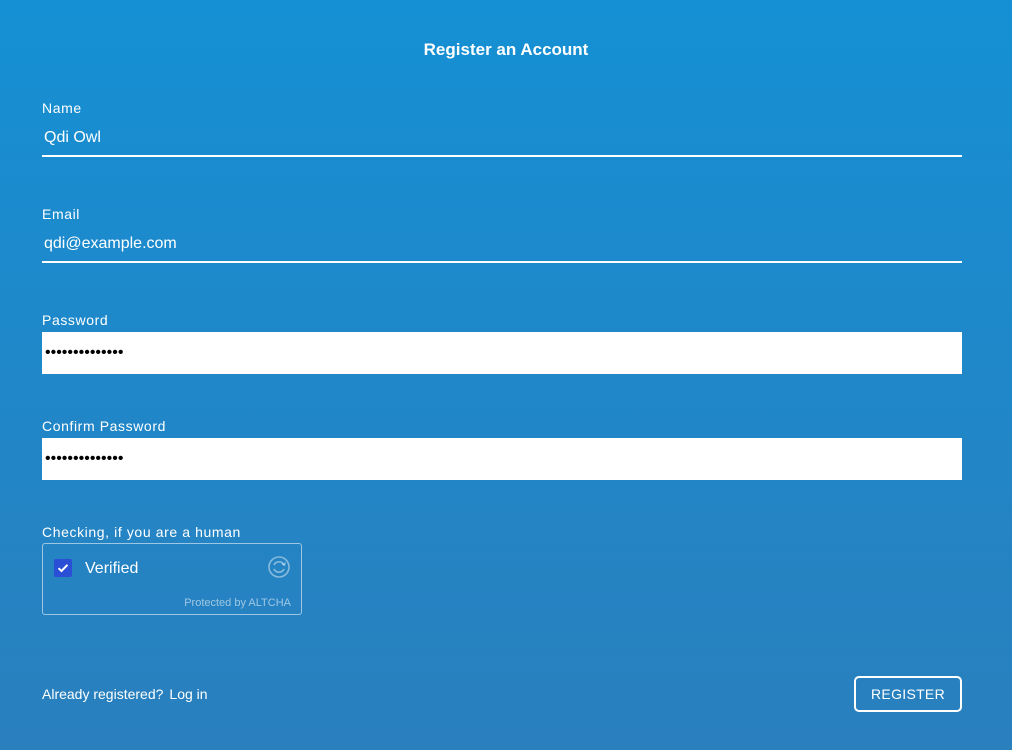 This screenshot has width=1012, height=750. Describe the element at coordinates (237, 603) in the screenshot. I see `captcha-provider: Protected by ALTCHA` at that location.